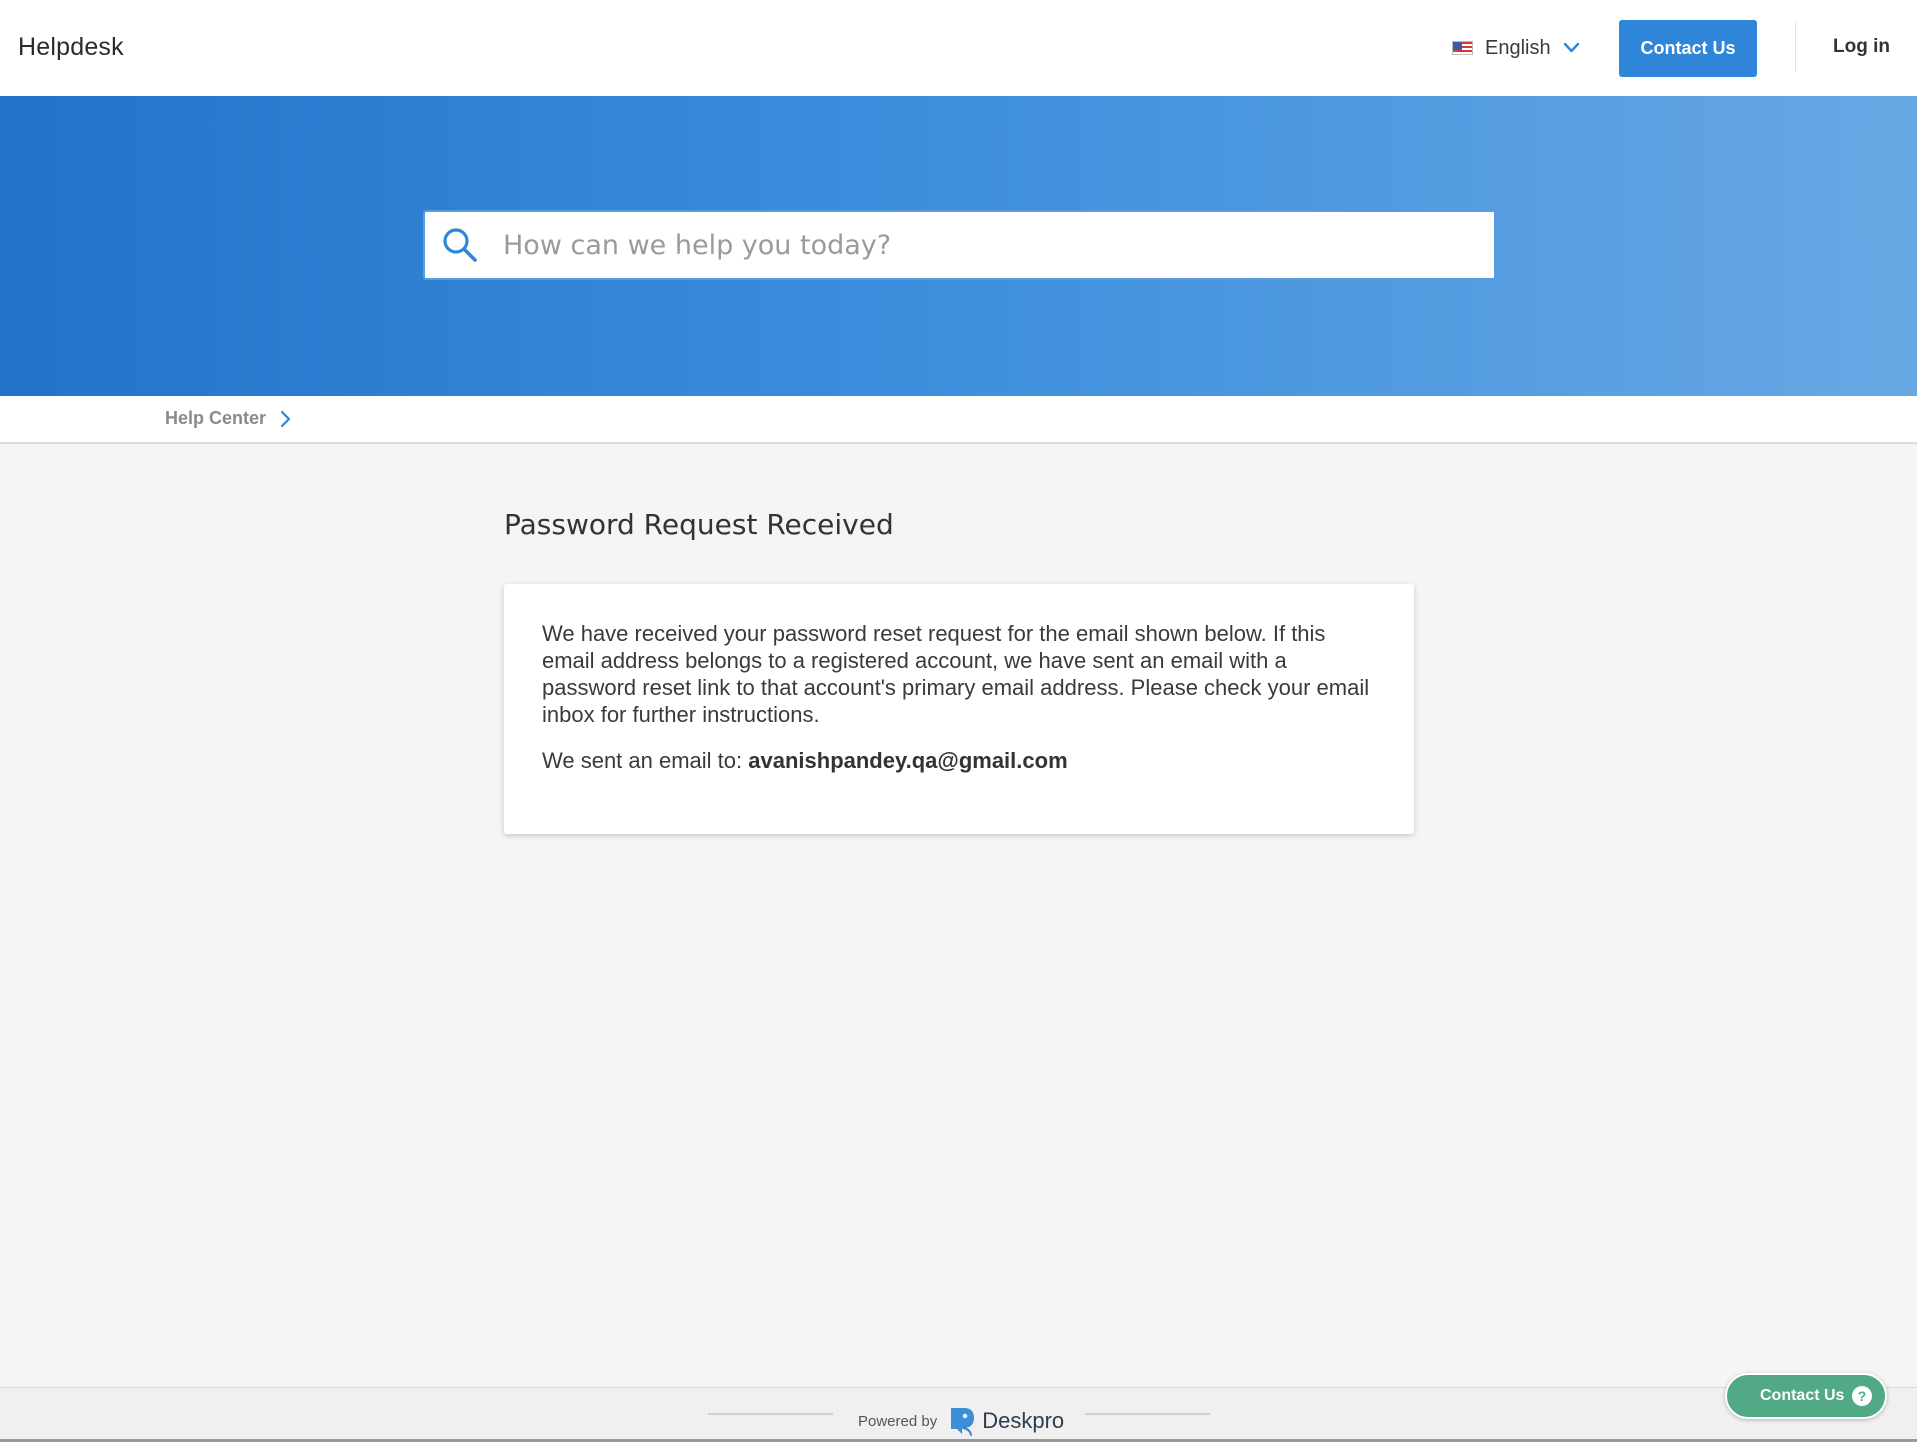 This screenshot has width=1917, height=1442. What do you see at coordinates (958, 48) in the screenshot?
I see `site-header: Helpdesk English Contact Us Log in` at bounding box center [958, 48].